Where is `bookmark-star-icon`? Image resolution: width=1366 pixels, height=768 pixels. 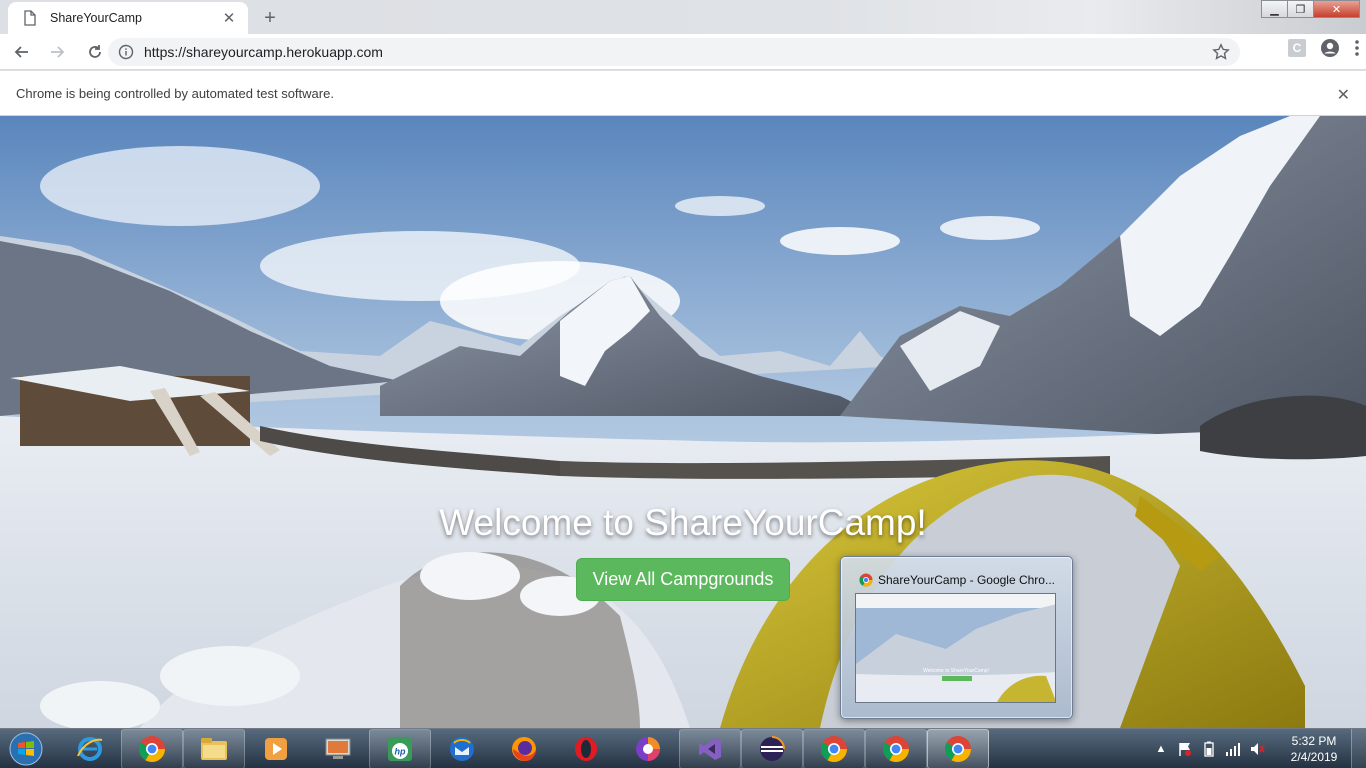
bookmark-star-icon is located at coordinates (1221, 52).